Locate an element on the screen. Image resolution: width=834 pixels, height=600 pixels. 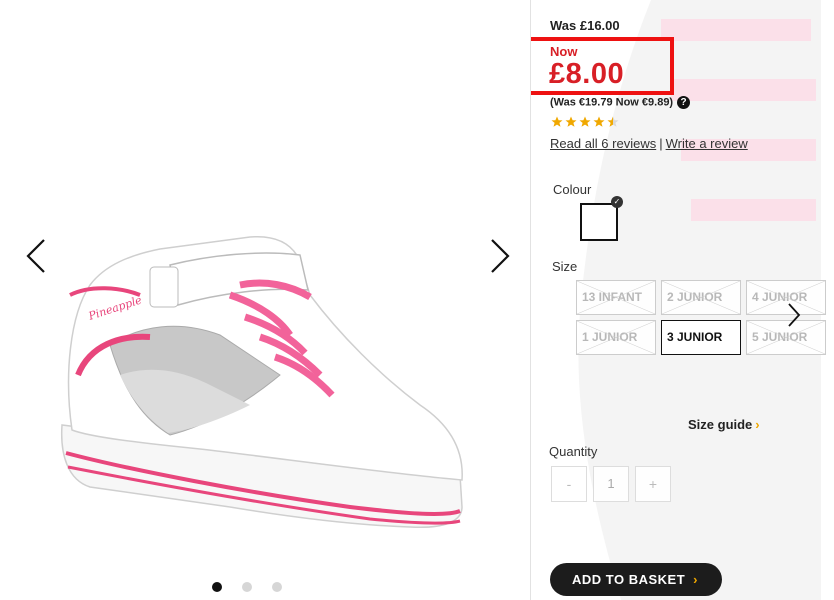
size-option-3-junior: 3 JUNIOR is located at coordinates (701, 337).